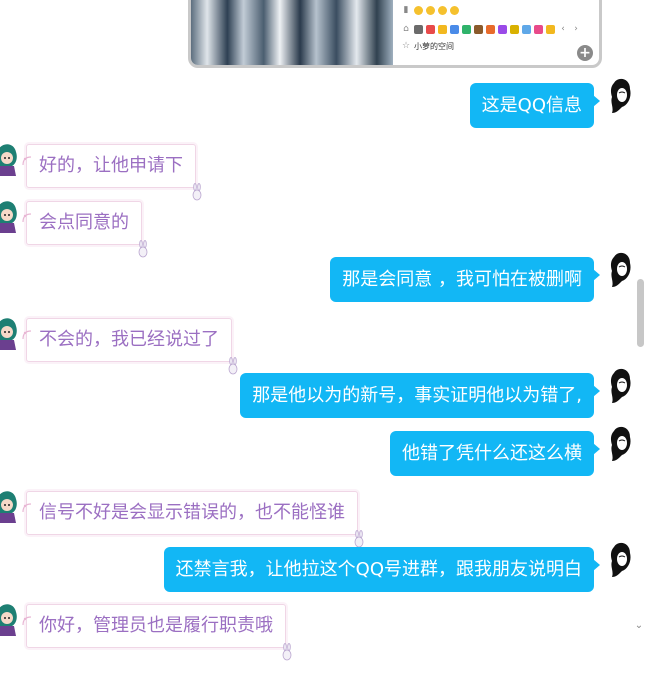  What do you see at coordinates (417, 395) in the screenshot?
I see `message-text: 那是他以为的新号，事实证明他以为错了,` at bounding box center [417, 395].